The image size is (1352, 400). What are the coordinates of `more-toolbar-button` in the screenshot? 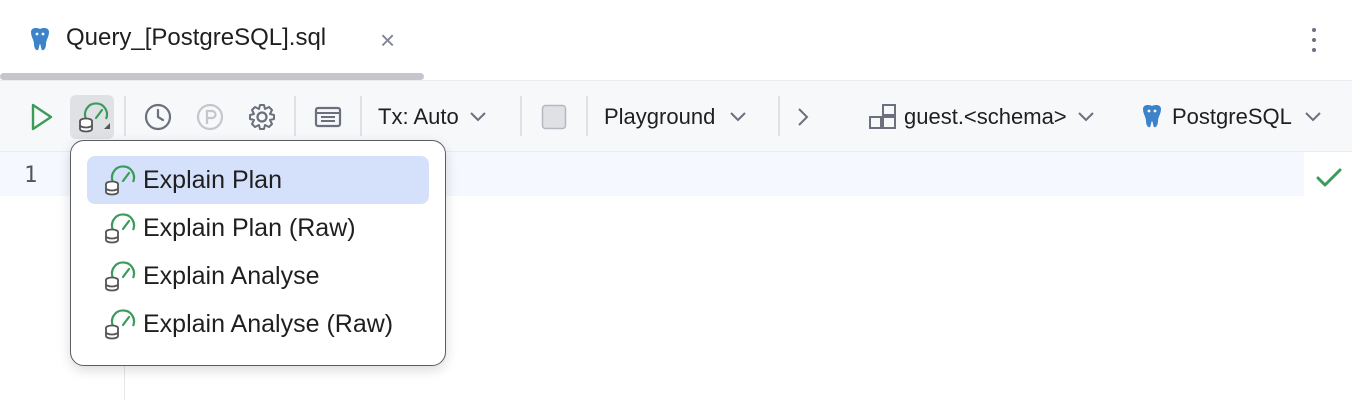 It's located at (803, 117).